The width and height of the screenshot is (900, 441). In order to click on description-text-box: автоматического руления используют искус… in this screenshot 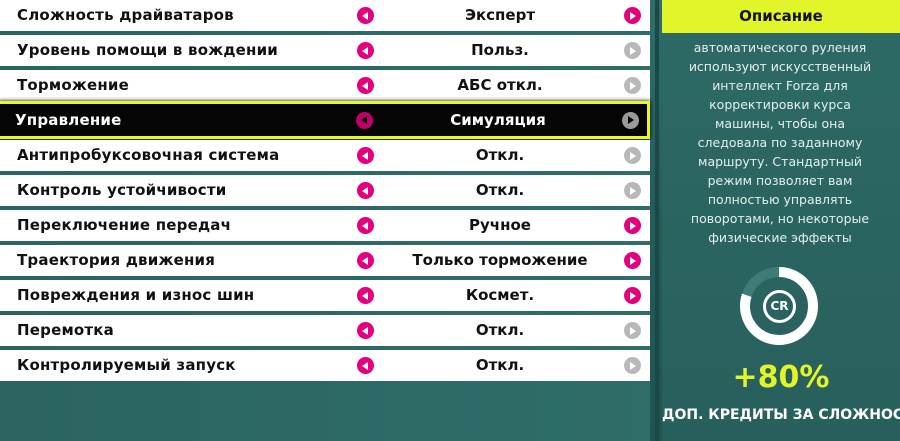, I will do `click(780, 145)`.